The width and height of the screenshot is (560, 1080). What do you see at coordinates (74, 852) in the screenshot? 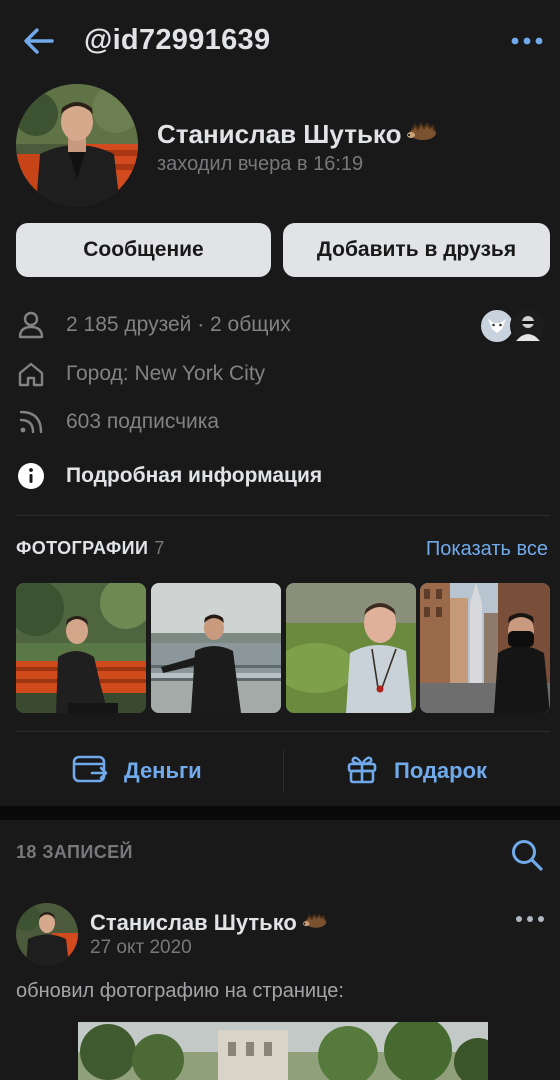
I see `posts-count-header: 18 ЗАПИСЕЙ` at bounding box center [74, 852].